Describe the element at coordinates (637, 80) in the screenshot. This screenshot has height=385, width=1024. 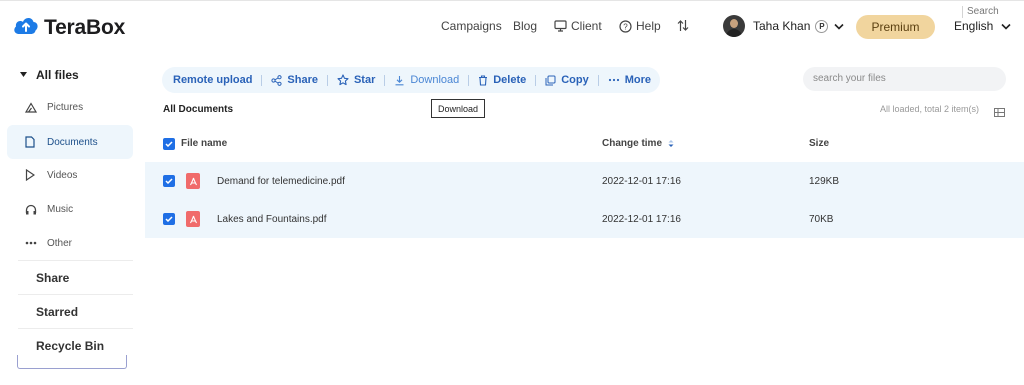
I see `more-label: More` at that location.